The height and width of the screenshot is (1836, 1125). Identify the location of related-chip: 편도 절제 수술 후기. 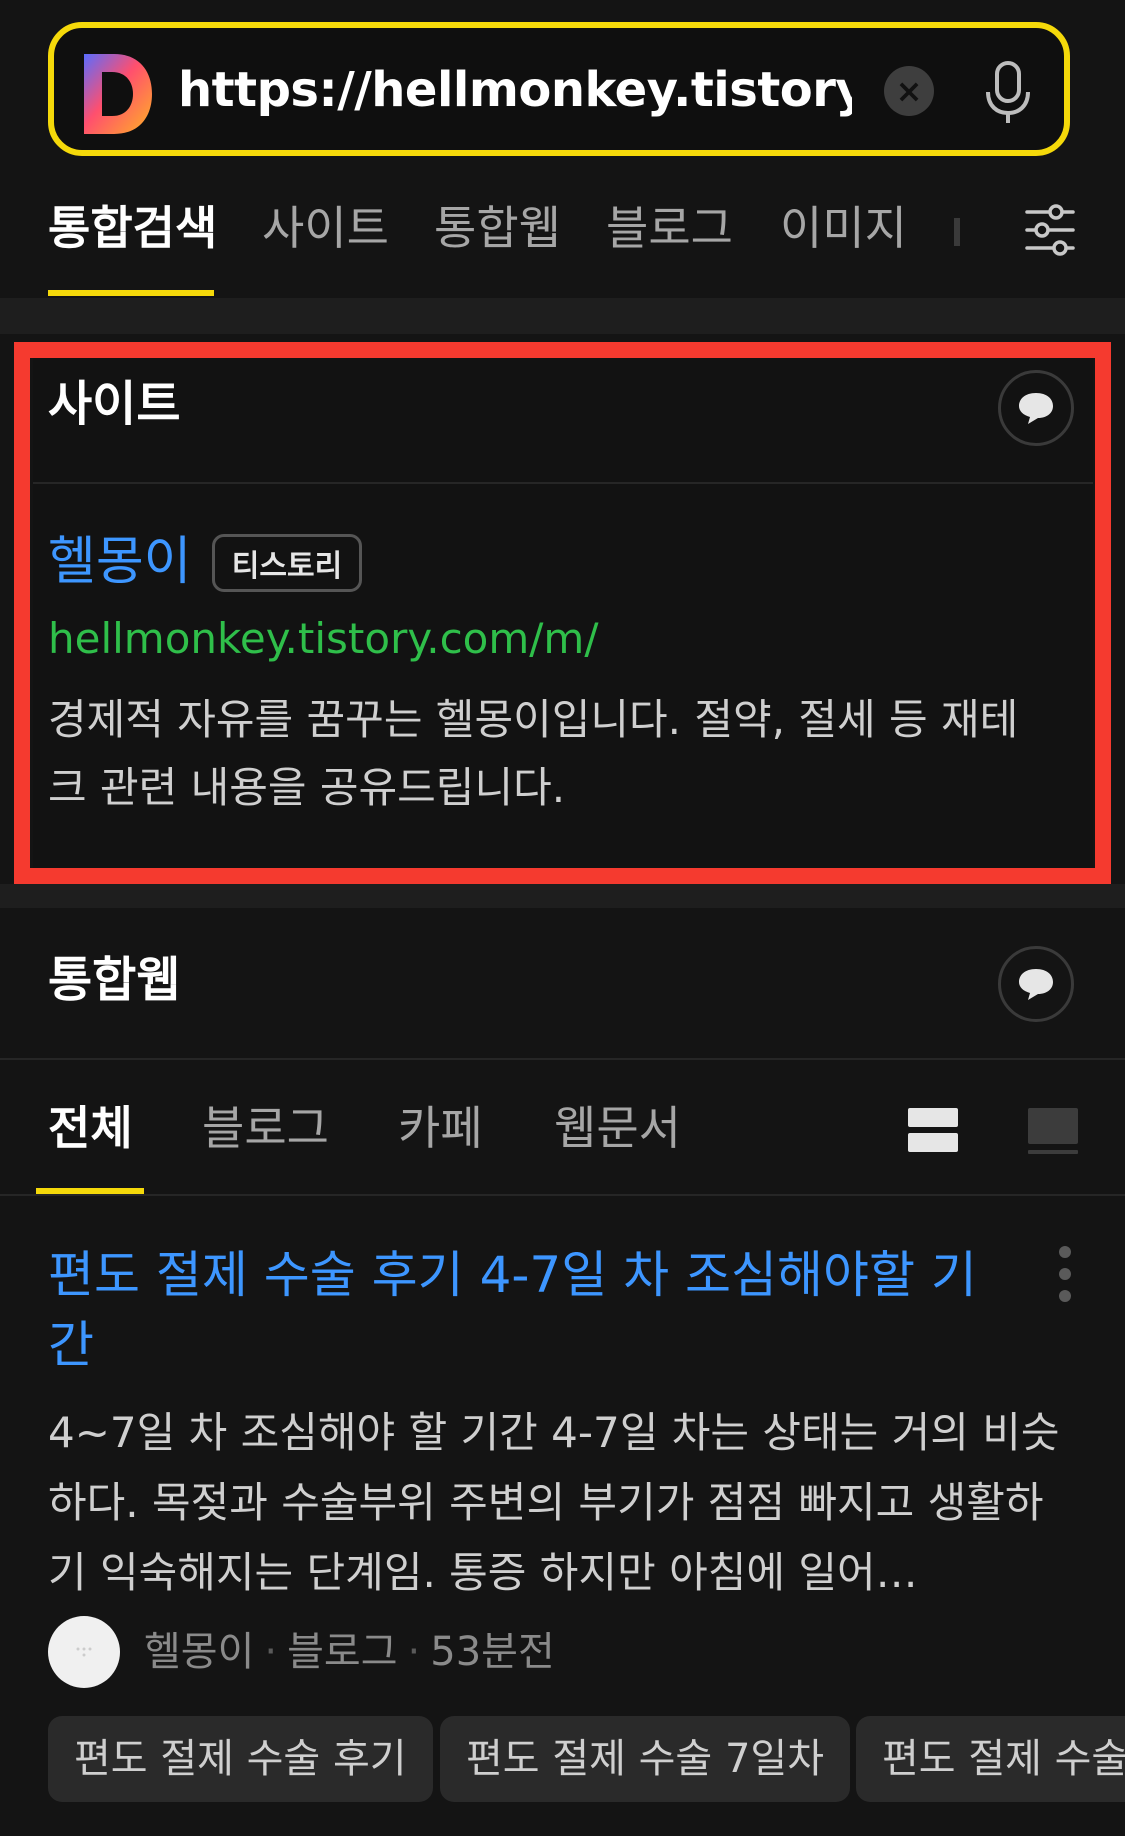
(240, 1759).